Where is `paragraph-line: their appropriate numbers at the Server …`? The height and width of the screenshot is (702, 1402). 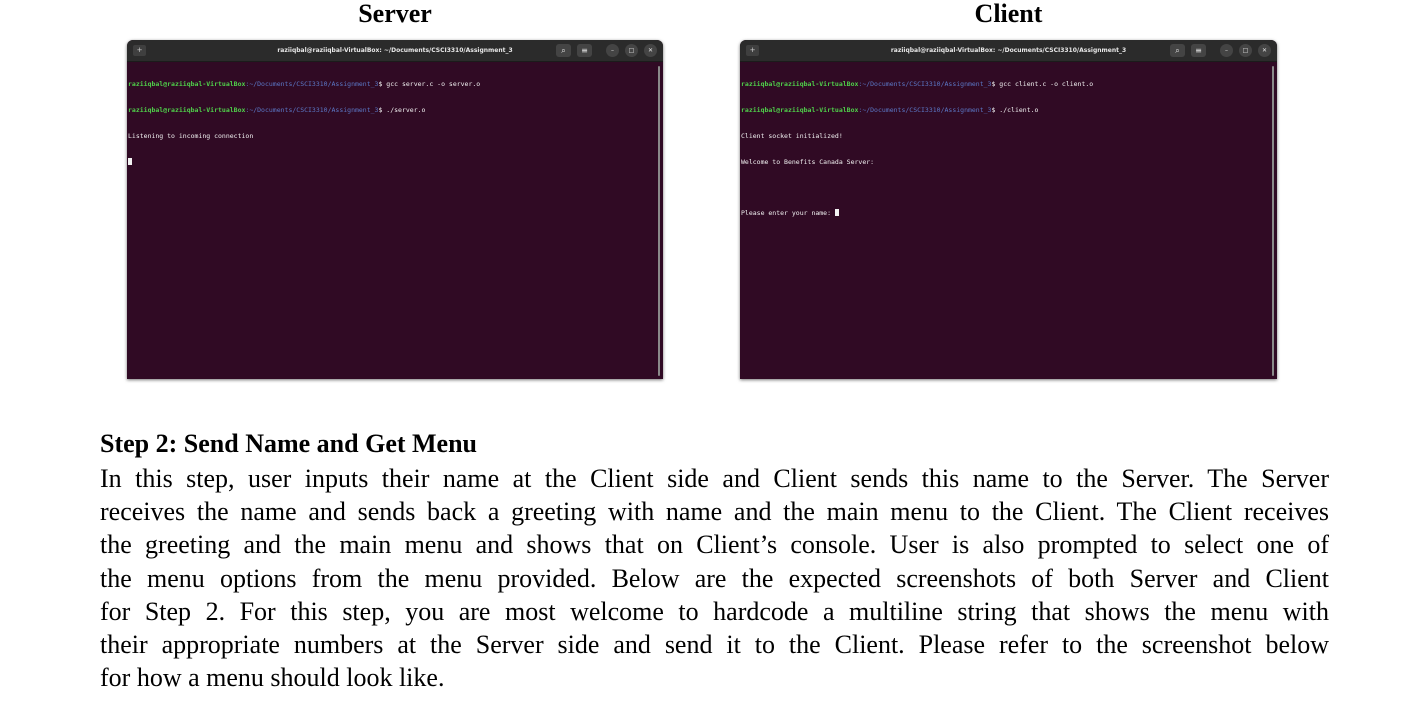
paragraph-line: their appropriate numbers at the Server … is located at coordinates (714, 645).